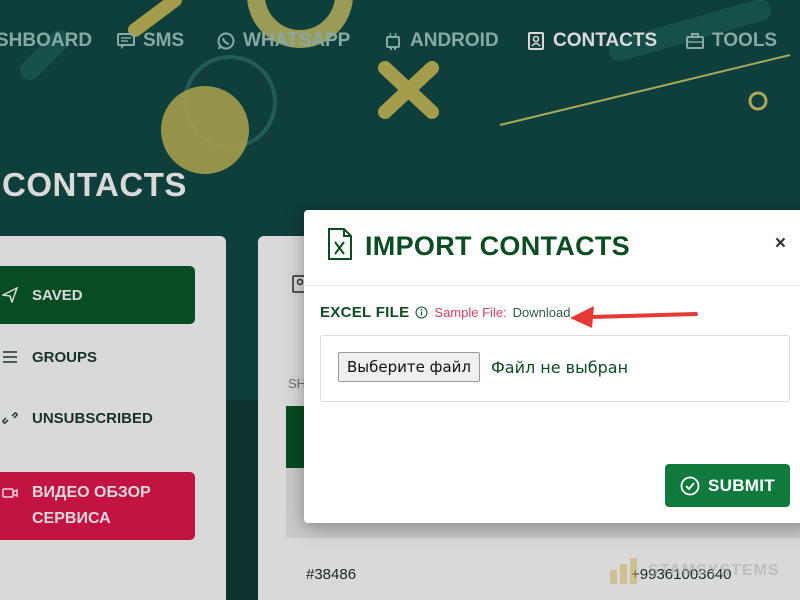 The height and width of the screenshot is (600, 800). Describe the element at coordinates (470, 312) in the screenshot. I see `sample-file-label: Sample File:` at that location.